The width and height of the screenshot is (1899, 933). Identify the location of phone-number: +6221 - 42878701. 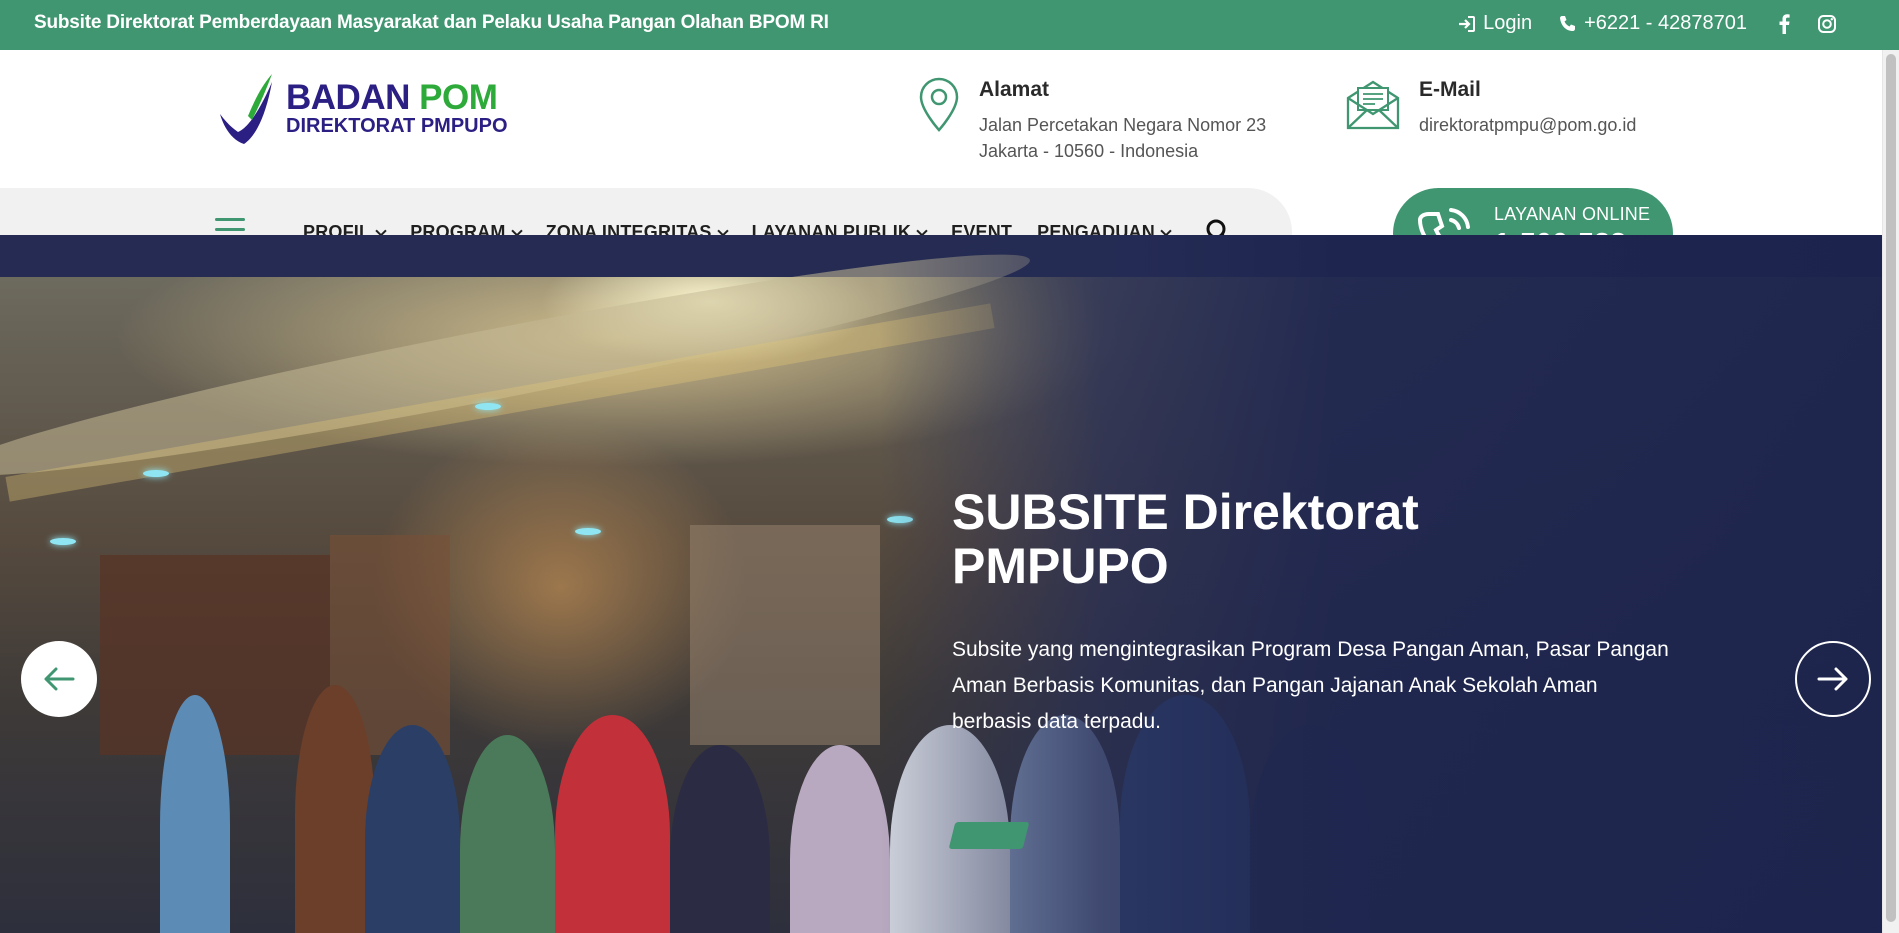
(1665, 23).